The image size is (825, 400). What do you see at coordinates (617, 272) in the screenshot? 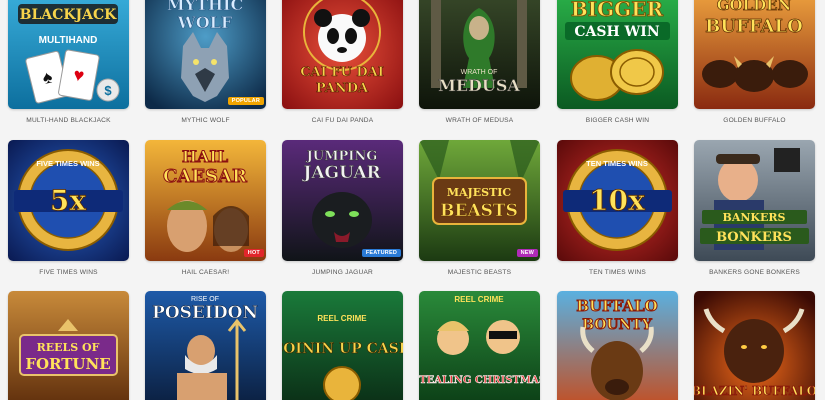
I see `game-title: TEN TIMES WINS` at bounding box center [617, 272].